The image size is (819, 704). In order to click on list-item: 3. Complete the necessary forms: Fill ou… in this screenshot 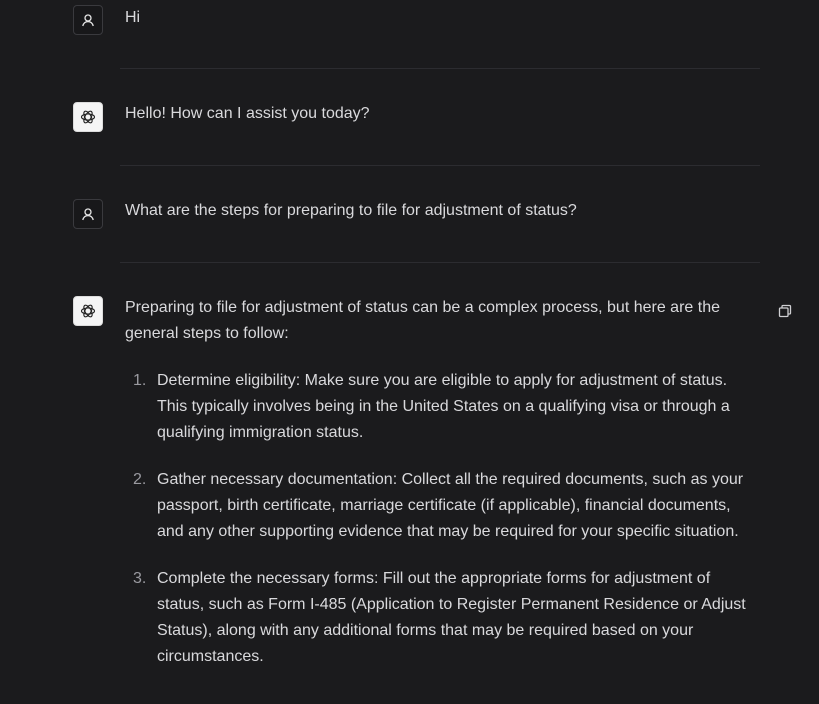, I will do `click(440, 618)`.